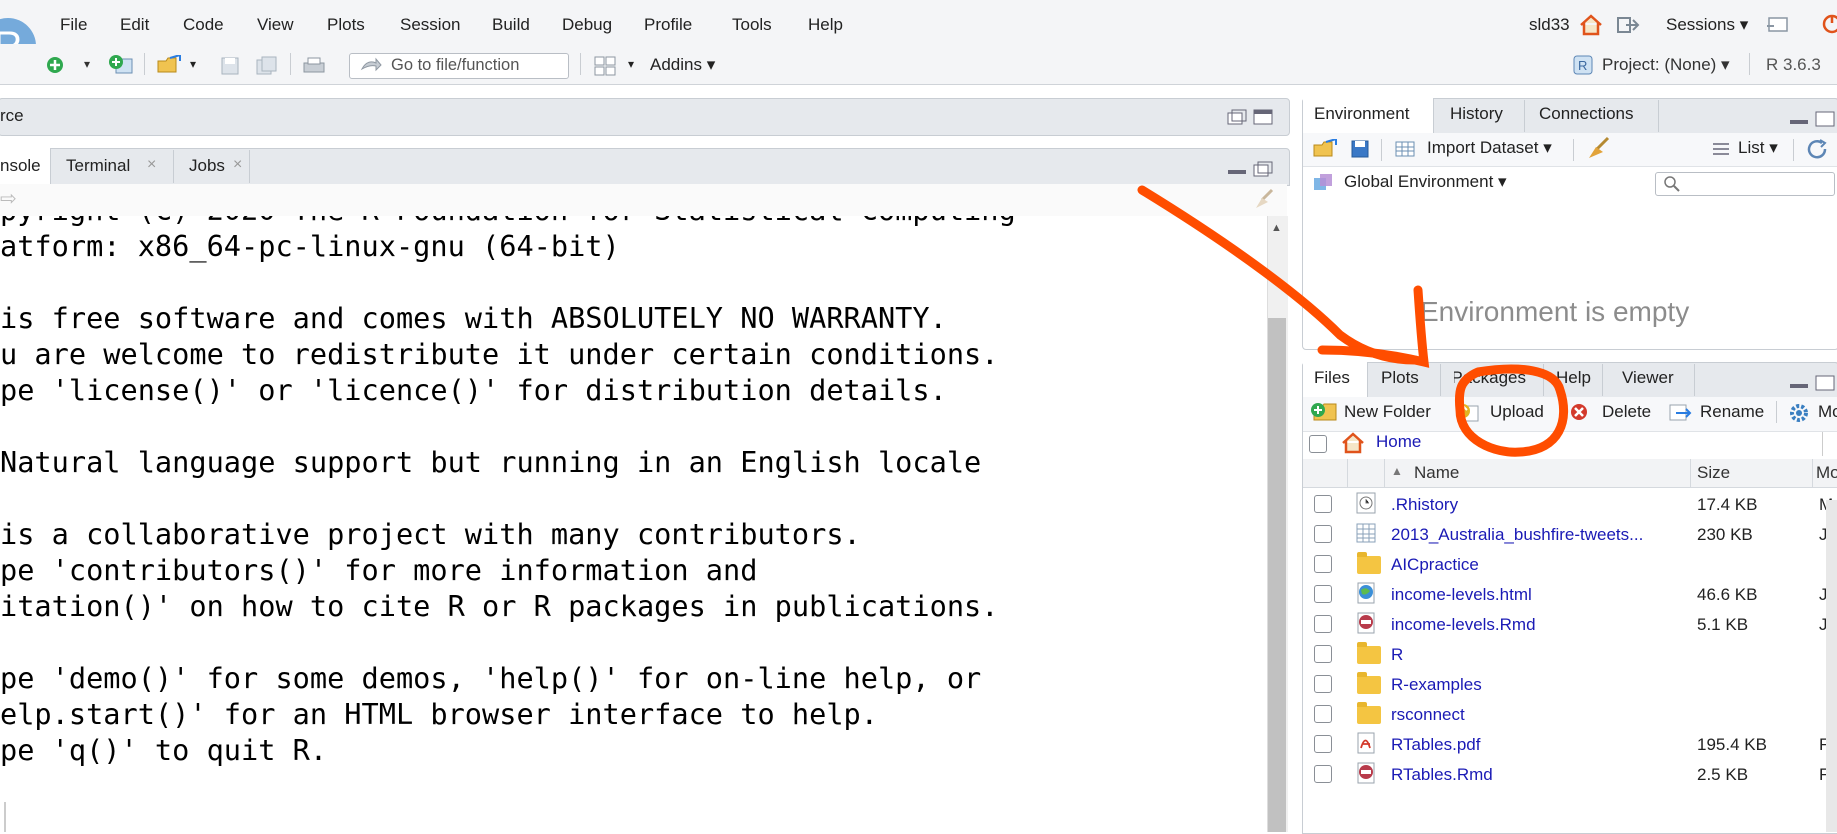 The width and height of the screenshot is (1837, 834). What do you see at coordinates (1424, 505) in the screenshot?
I see `file-name-link: .Rhistory` at bounding box center [1424, 505].